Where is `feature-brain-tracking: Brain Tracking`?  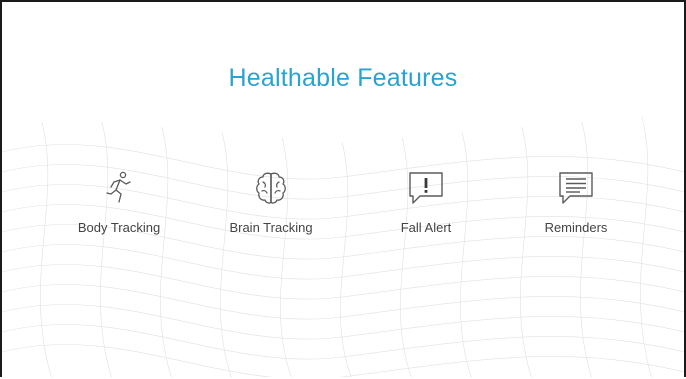 feature-brain-tracking: Brain Tracking is located at coordinates (271, 201).